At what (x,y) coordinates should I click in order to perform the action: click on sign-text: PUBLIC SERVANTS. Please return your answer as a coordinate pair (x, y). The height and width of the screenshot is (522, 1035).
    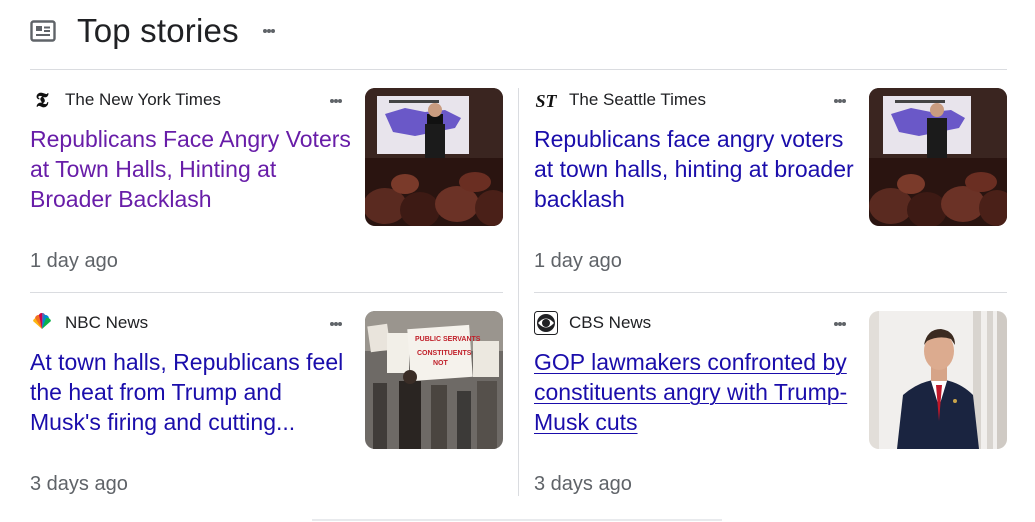
    Looking at the image, I should click on (448, 339).